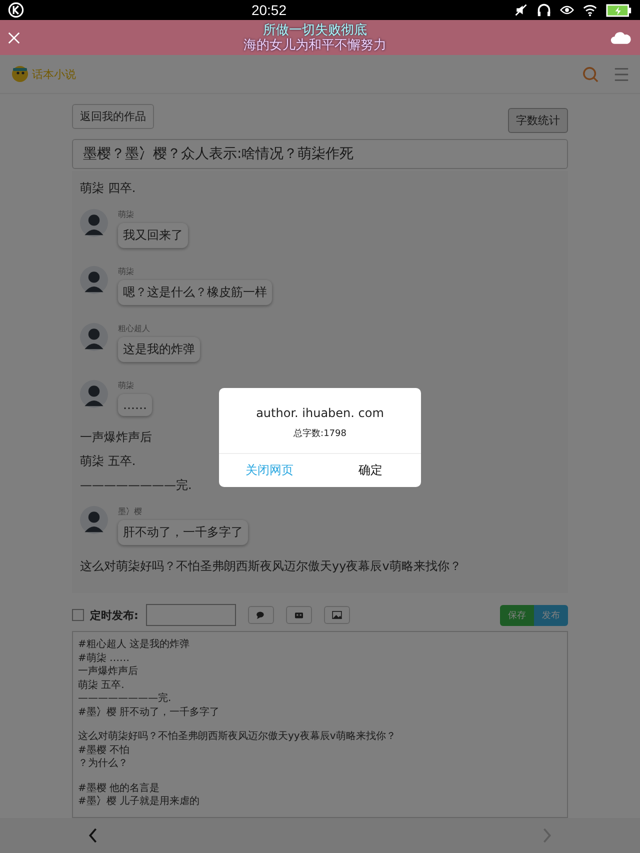  Describe the element at coordinates (619, 10) in the screenshot. I see `battery-icon` at that location.